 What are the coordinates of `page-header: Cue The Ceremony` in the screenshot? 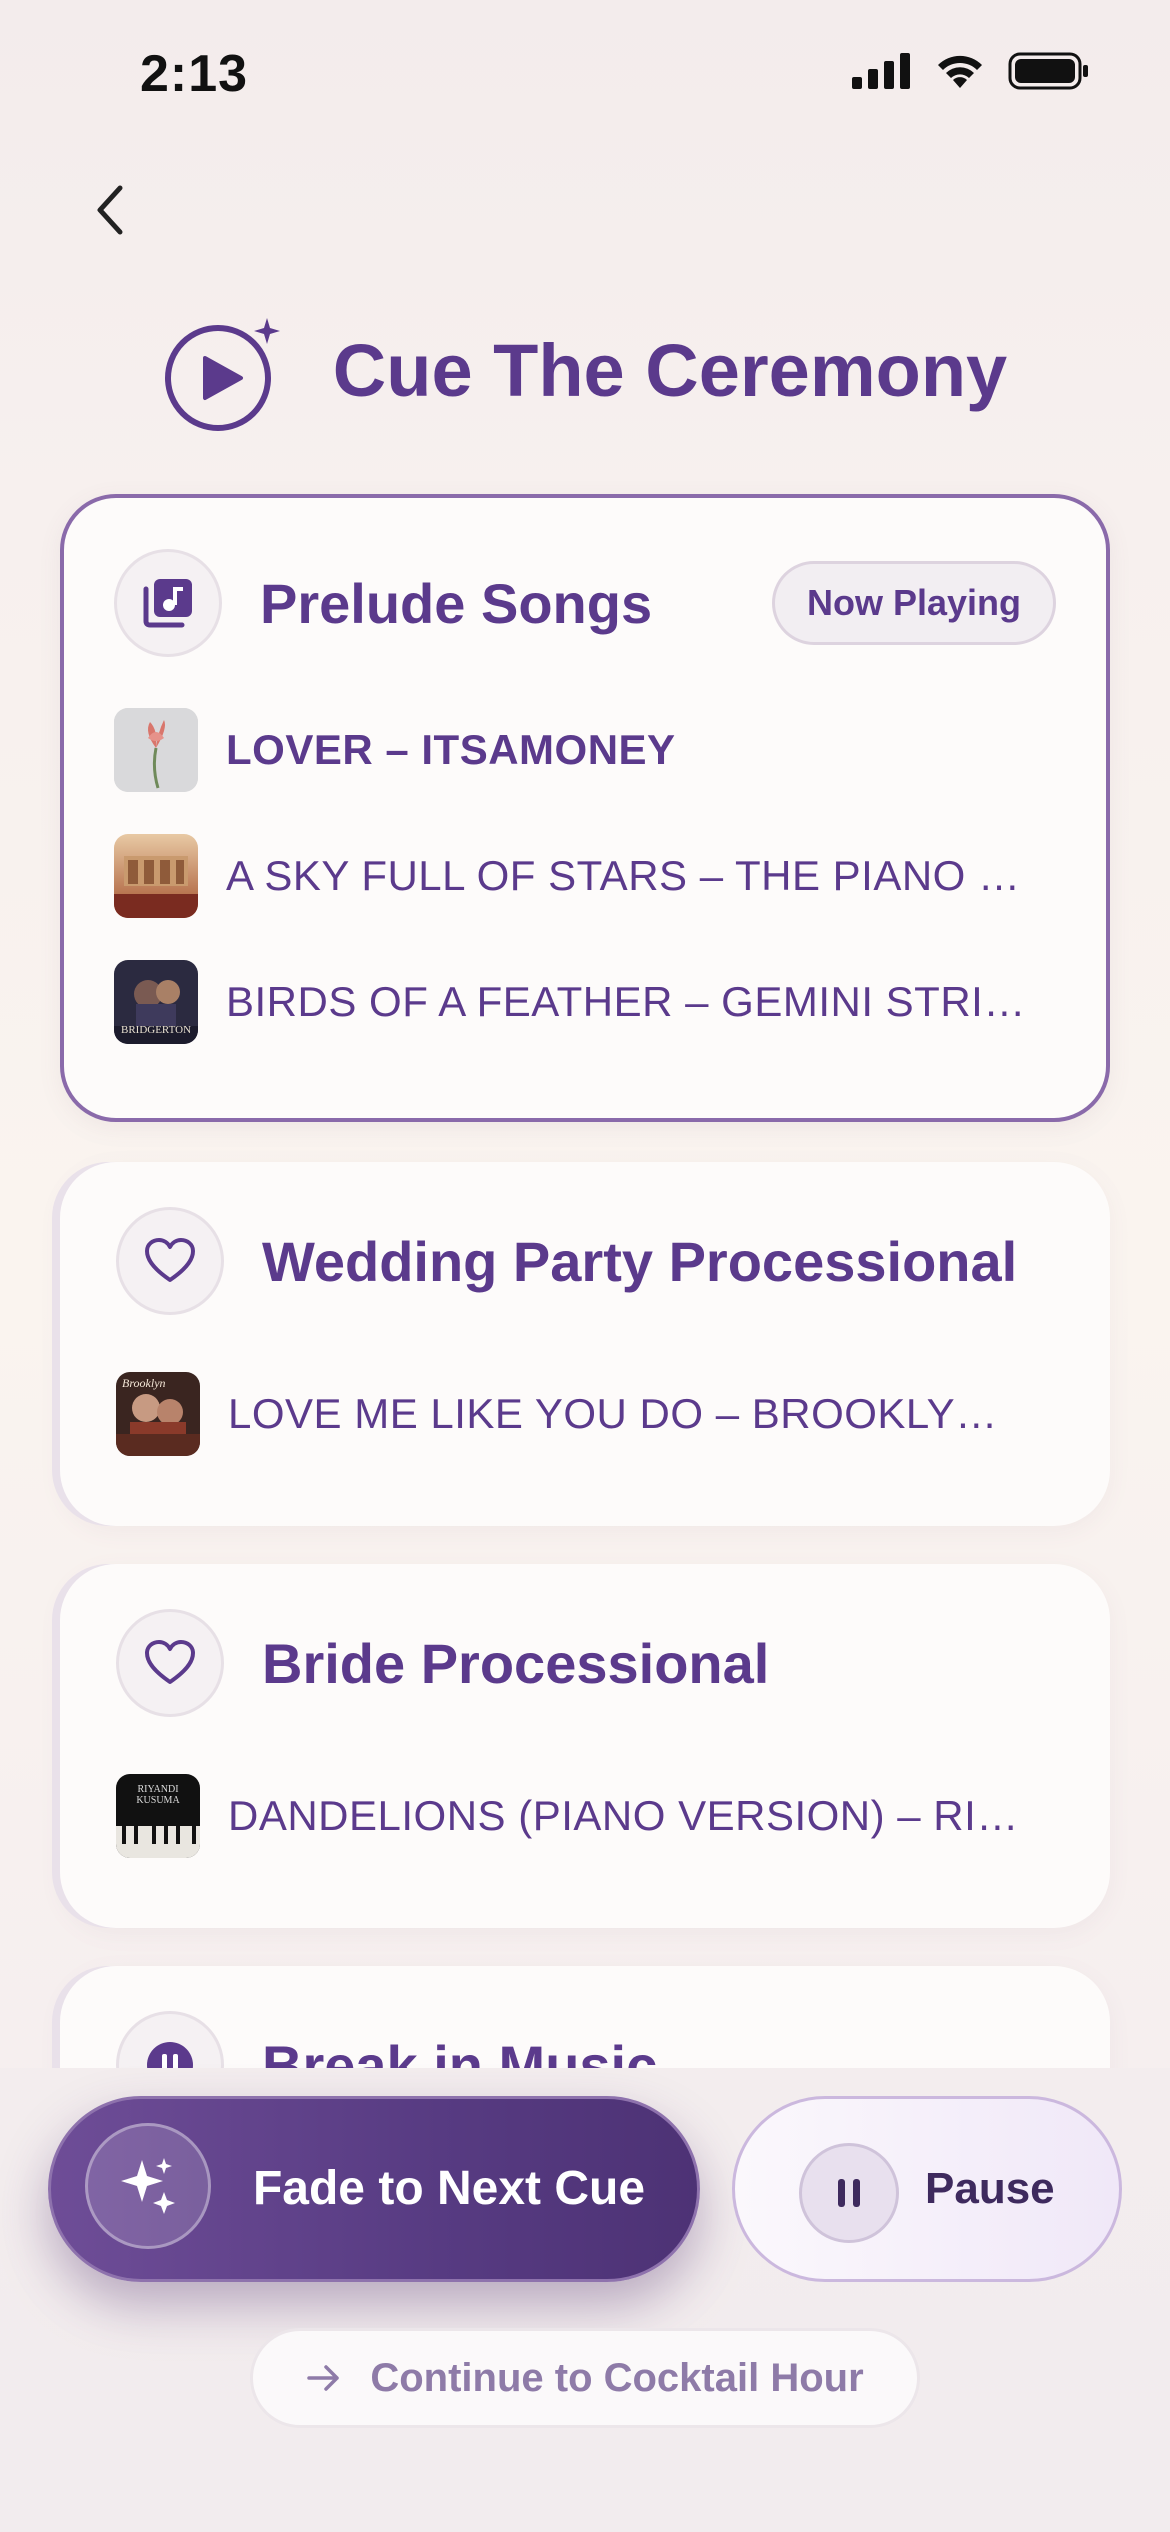 It's located at (585, 370).